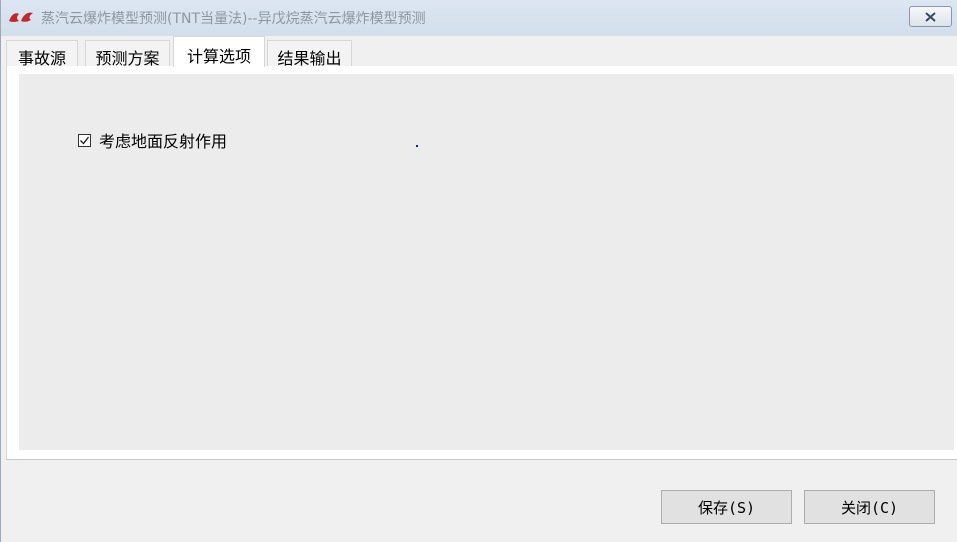 The height and width of the screenshot is (542, 957). Describe the element at coordinates (481, 52) in the screenshot. I see `tab-bar: 事故源 预测方案 计算选项 结果输出` at that location.